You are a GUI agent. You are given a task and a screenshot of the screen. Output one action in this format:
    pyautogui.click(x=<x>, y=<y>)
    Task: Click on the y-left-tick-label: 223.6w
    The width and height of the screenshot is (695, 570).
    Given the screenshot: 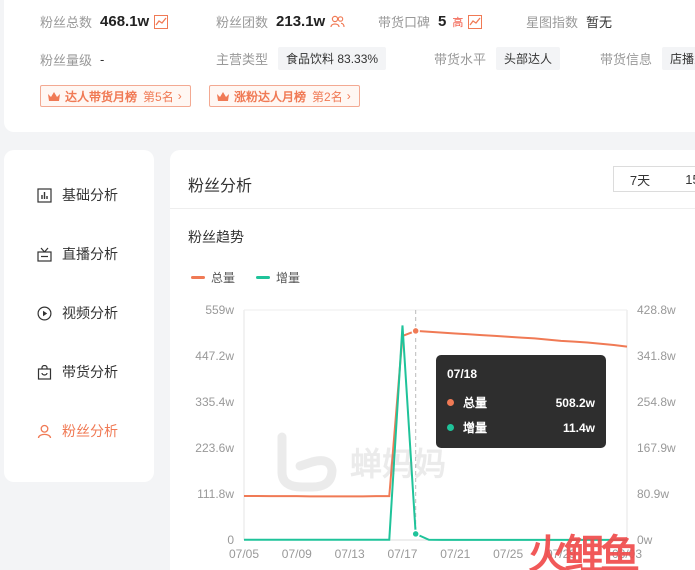 What is the action you would take?
    pyautogui.click(x=214, y=448)
    